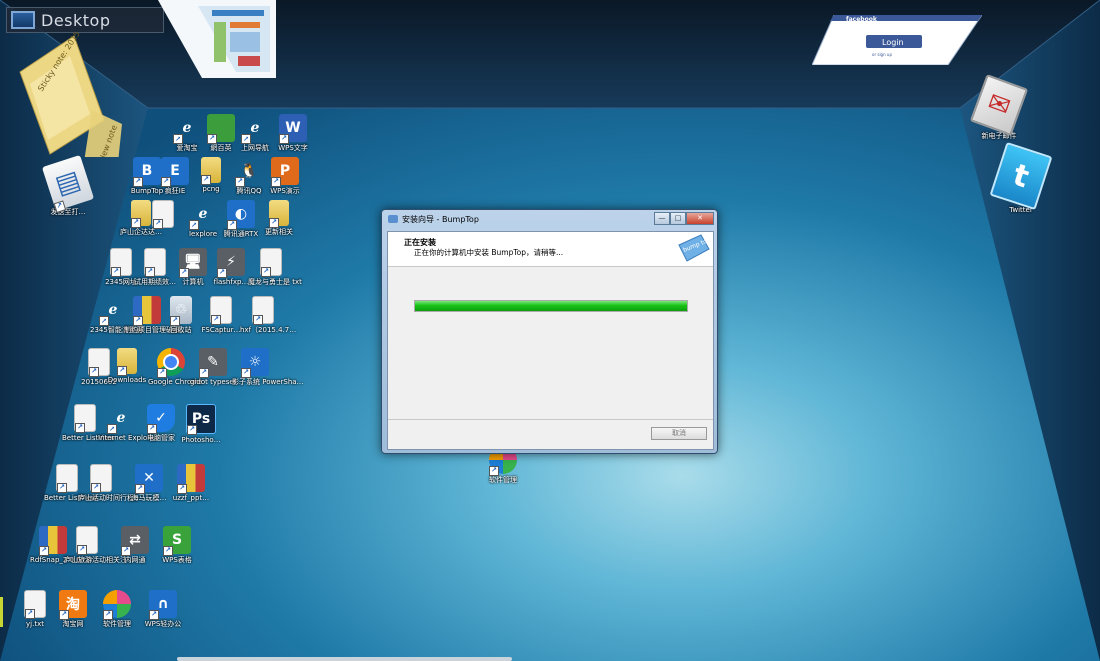 The height and width of the screenshot is (661, 1100). Describe the element at coordinates (285, 176) in the screenshot. I see `desktop-icon-wps-ppt: P ↗ WPS演示` at that location.